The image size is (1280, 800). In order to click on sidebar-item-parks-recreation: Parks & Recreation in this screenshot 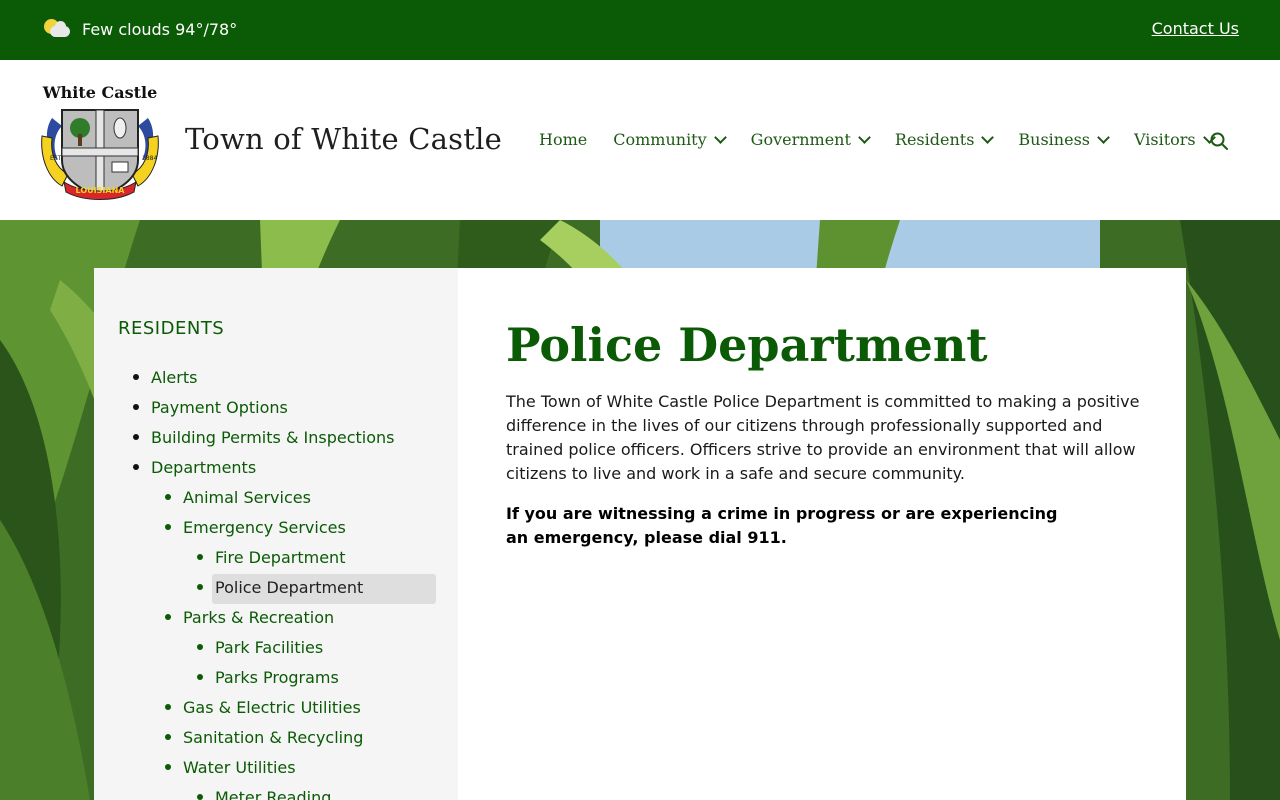, I will do `click(276, 617)`.